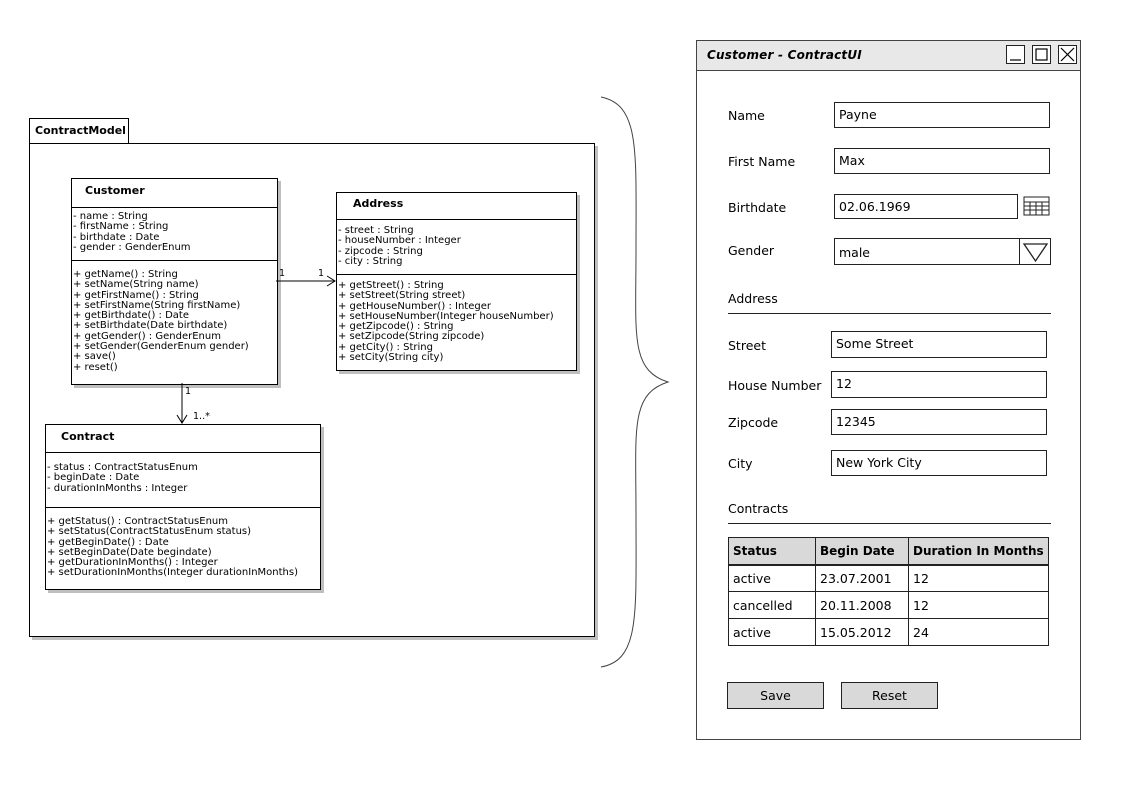 This screenshot has width=1123, height=794. What do you see at coordinates (862, 632) in the screenshot?
I see `cell-begin-date: 15.05.2012` at bounding box center [862, 632].